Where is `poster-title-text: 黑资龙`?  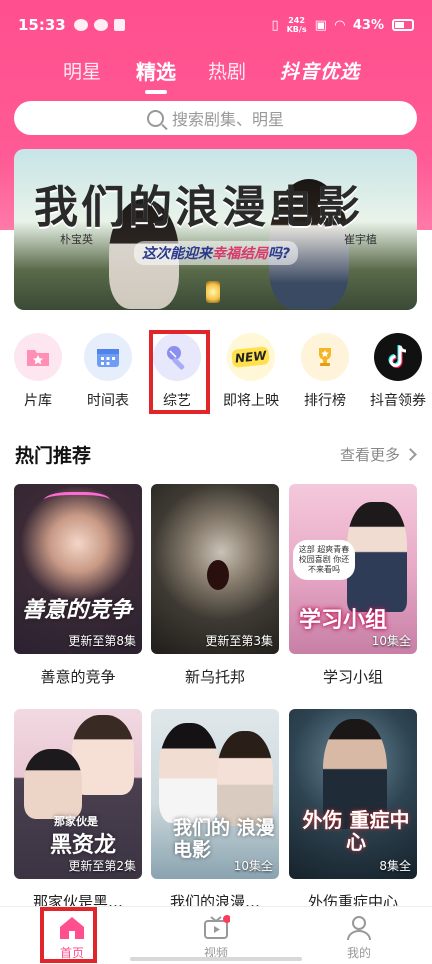 poster-title-text: 黑资龙 is located at coordinates (83, 845).